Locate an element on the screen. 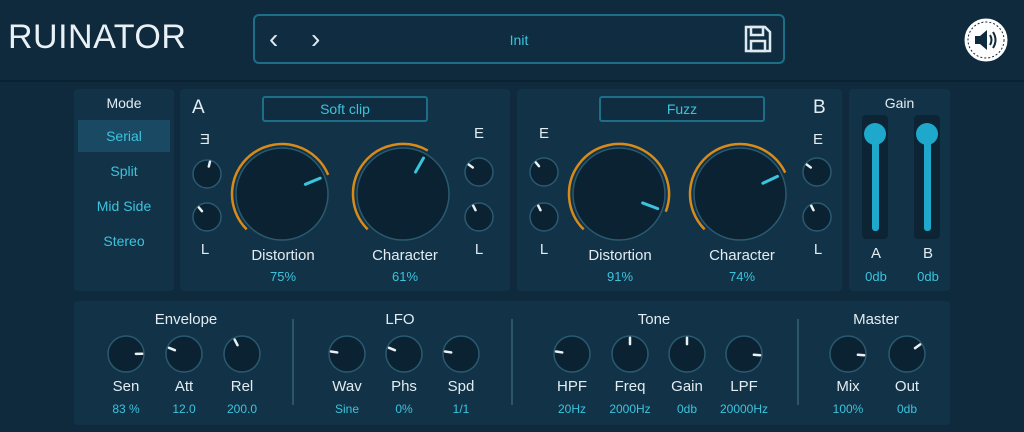 The width and height of the screenshot is (1024, 432). tone-lpf-value: 20000Hz is located at coordinates (744, 409).